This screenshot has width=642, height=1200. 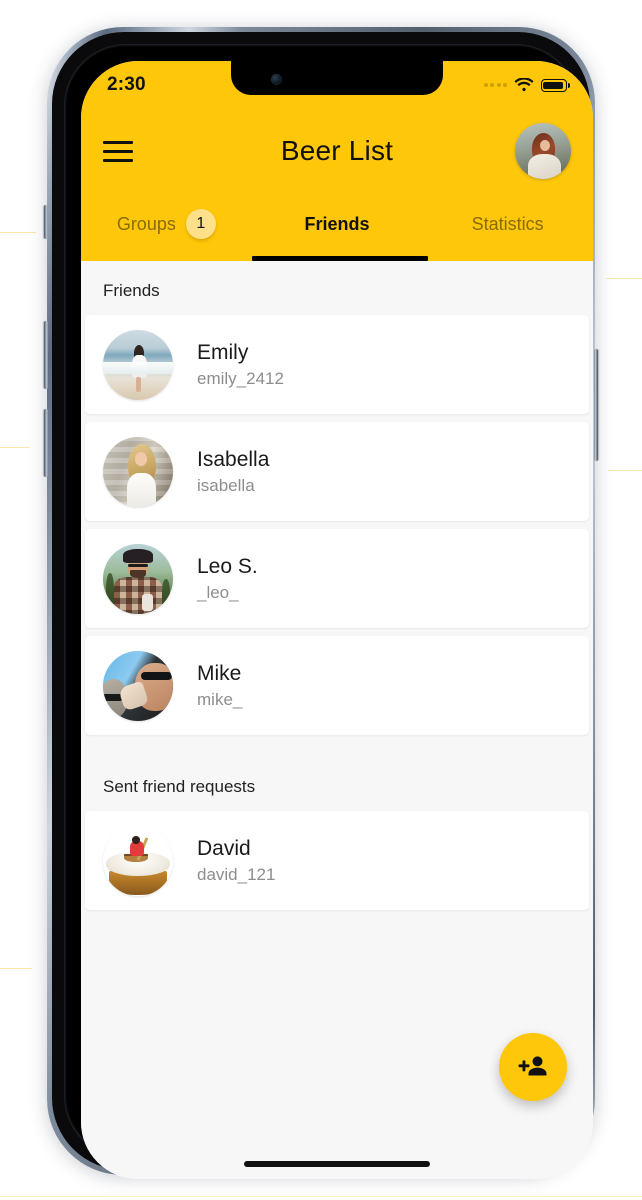 What do you see at coordinates (218, 593) in the screenshot?
I see `friend-handle: _leo_` at bounding box center [218, 593].